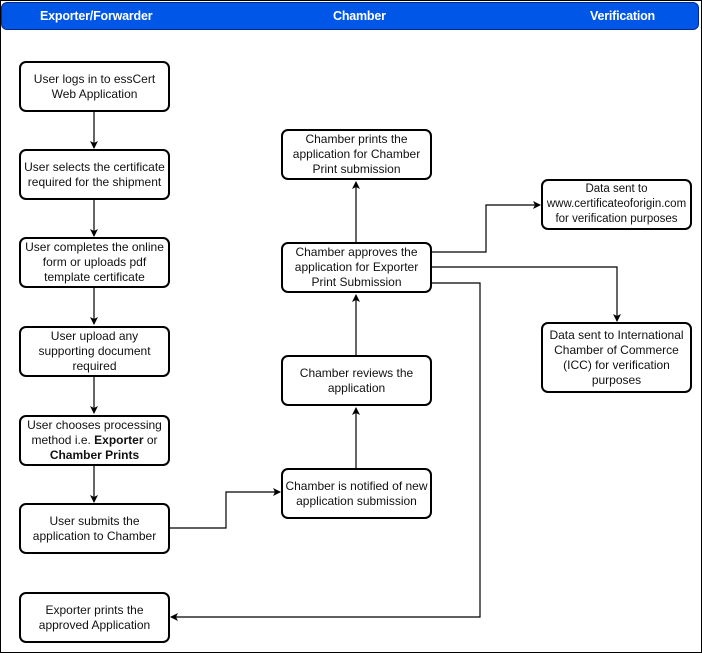 Image resolution: width=702 pixels, height=653 pixels. I want to click on node-submit-application-text: User submits the application to Chamber, so click(94, 528).